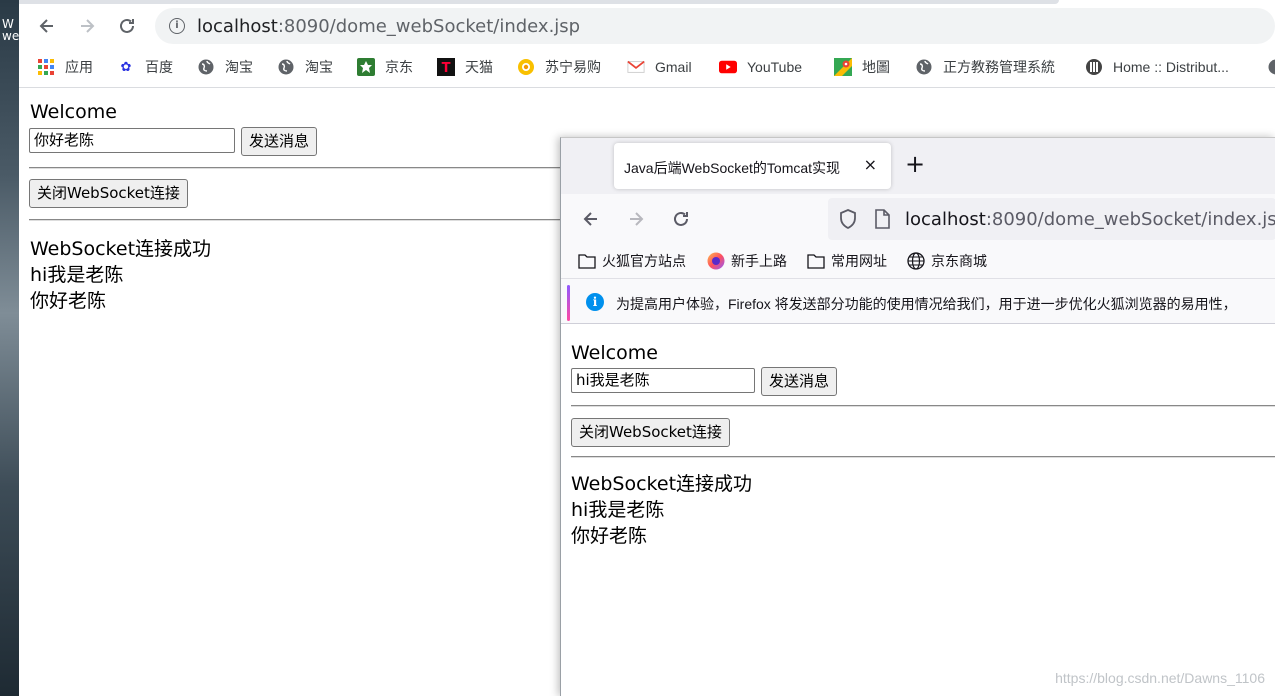 This screenshot has width=1275, height=696. What do you see at coordinates (947, 261) in the screenshot?
I see `bookmark-jd-mall: 京东商城` at bounding box center [947, 261].